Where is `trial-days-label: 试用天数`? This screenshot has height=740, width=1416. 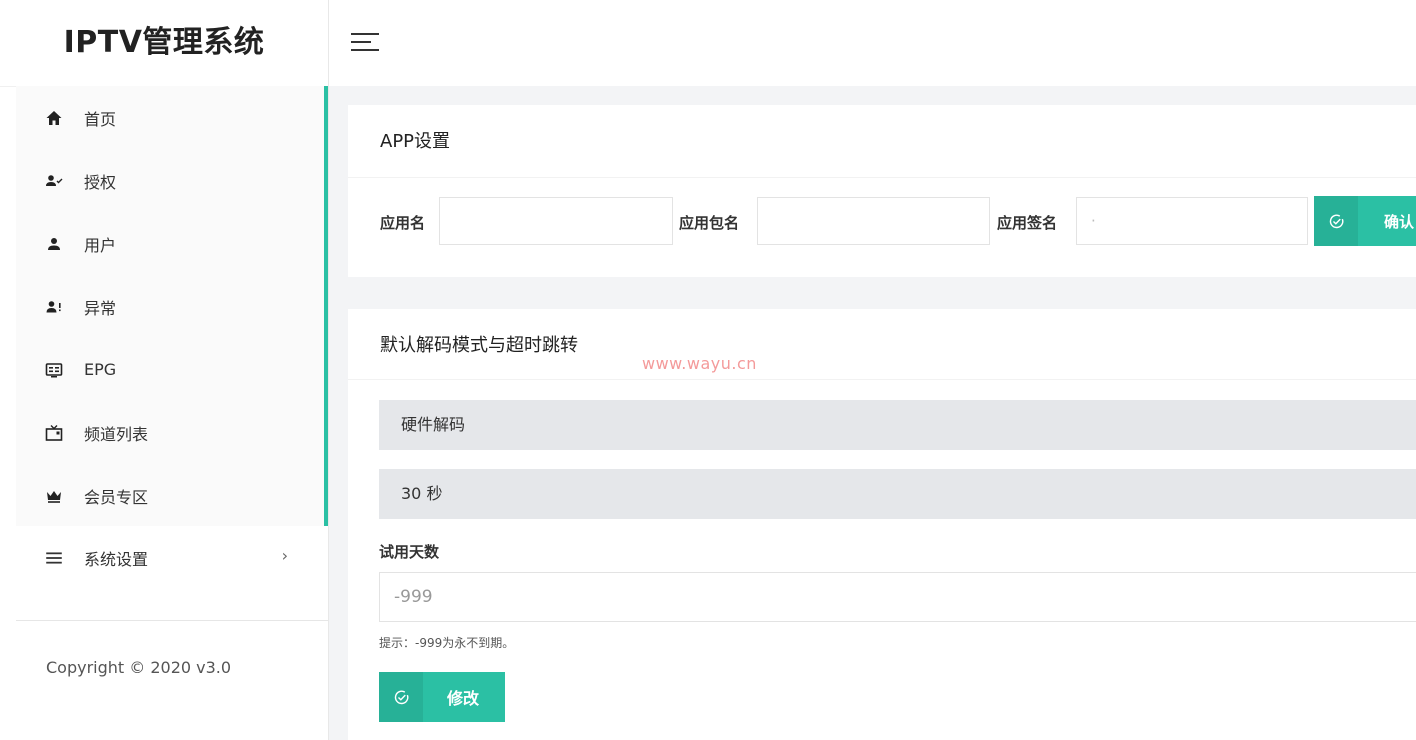 trial-days-label: 试用天数 is located at coordinates (409, 552).